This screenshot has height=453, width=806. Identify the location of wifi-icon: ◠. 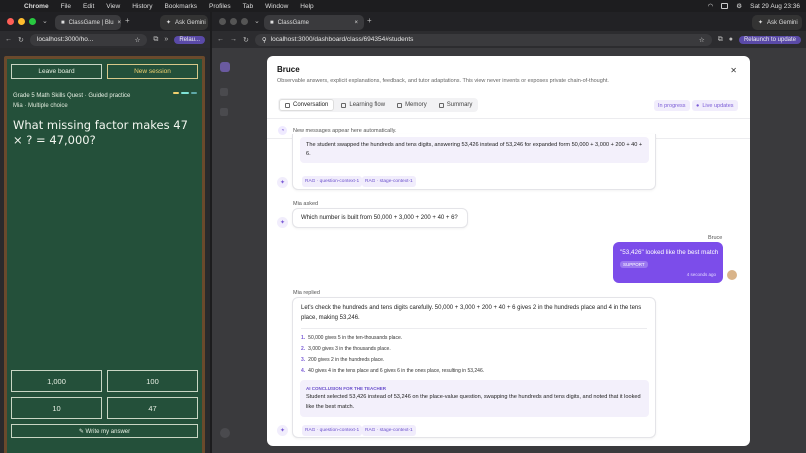
(711, 6).